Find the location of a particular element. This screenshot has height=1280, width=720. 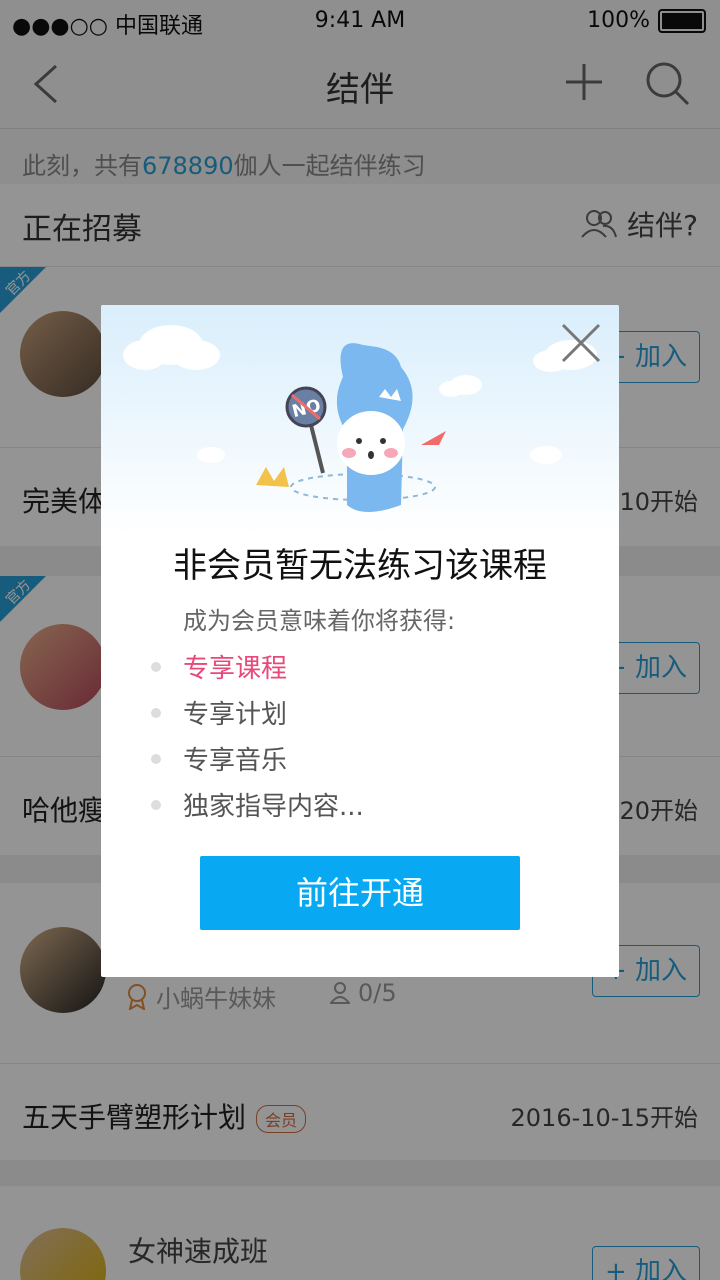

benefit-label: 专享计划 is located at coordinates (235, 715).